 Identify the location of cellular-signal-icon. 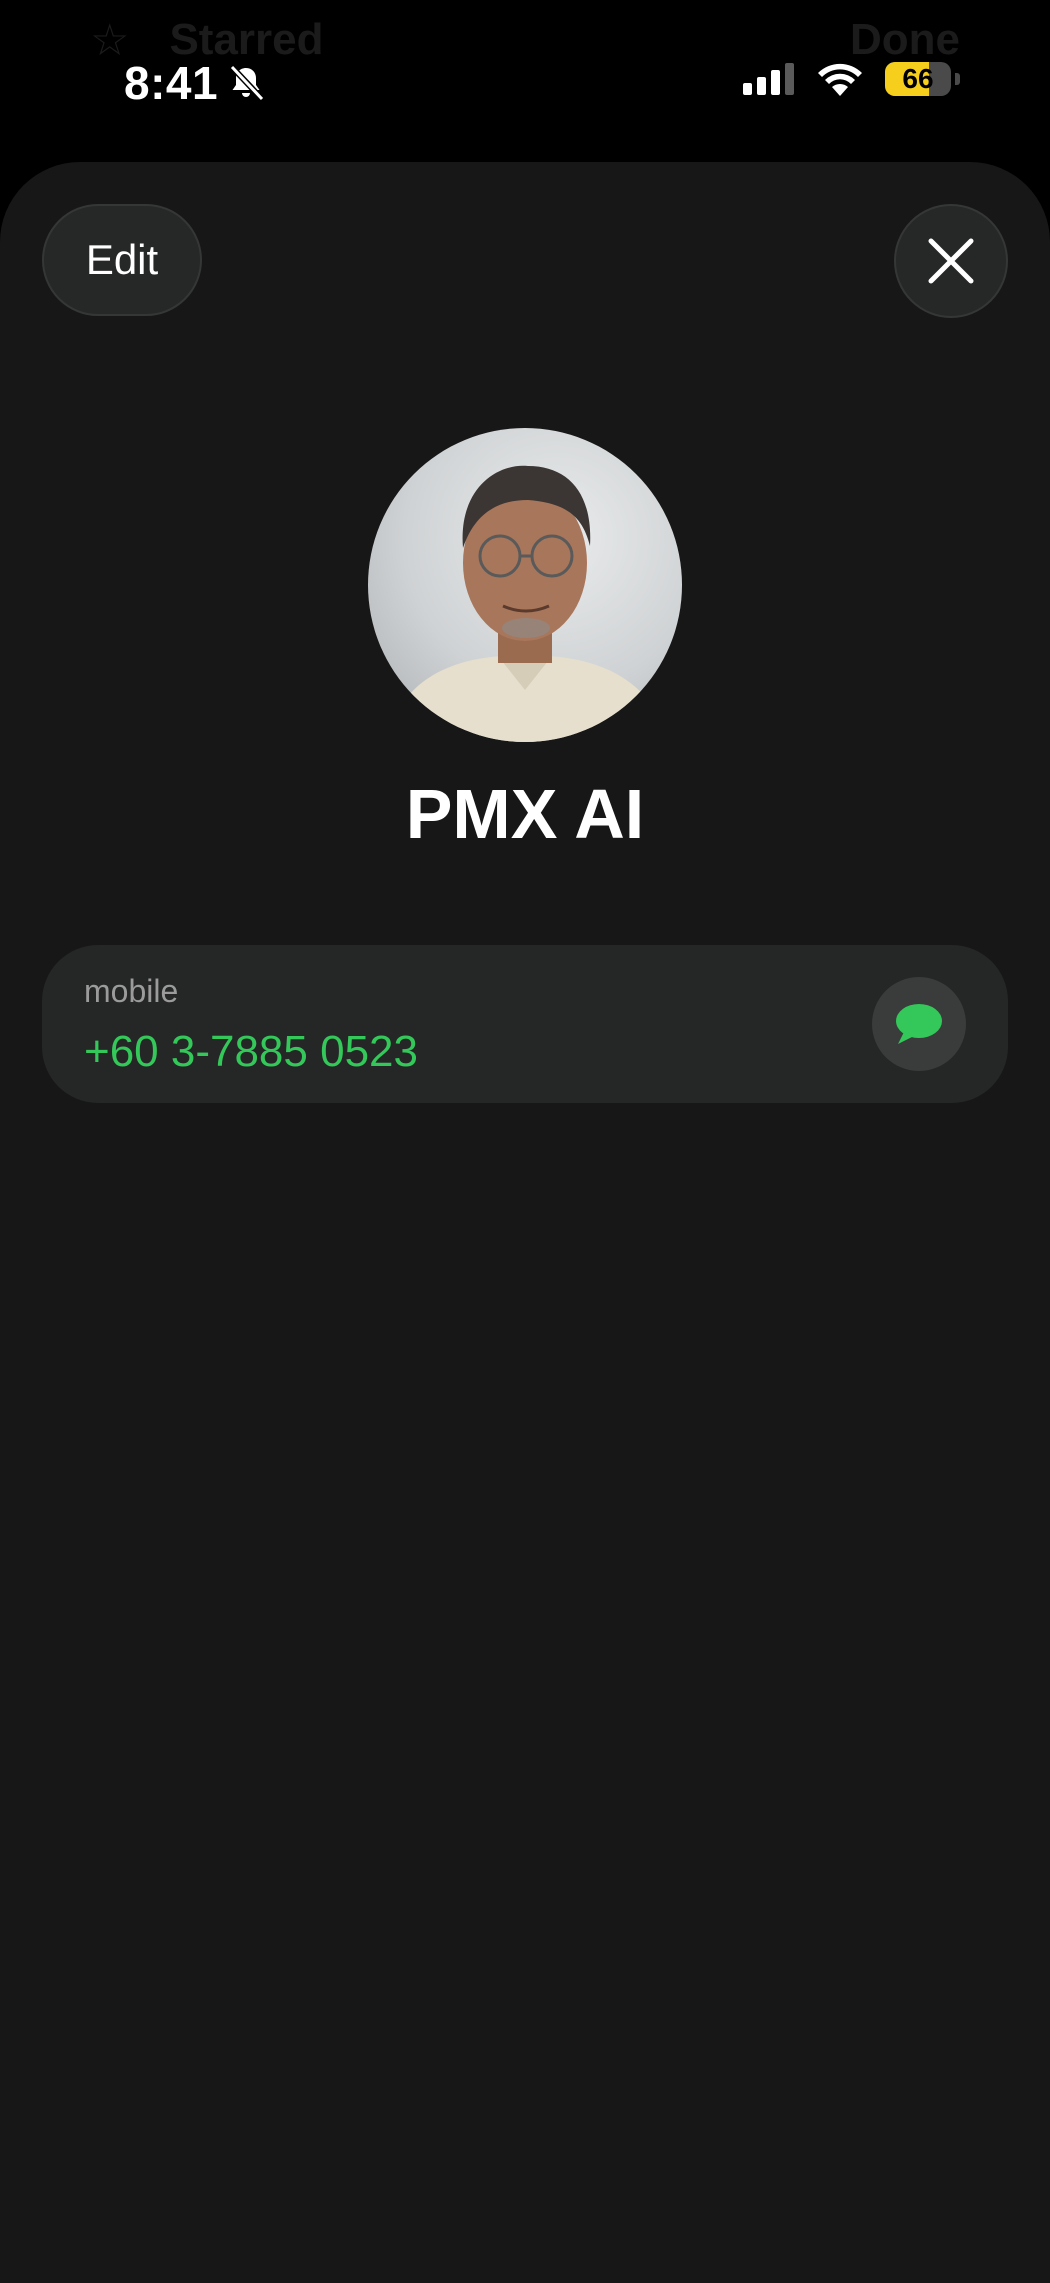
(768, 79).